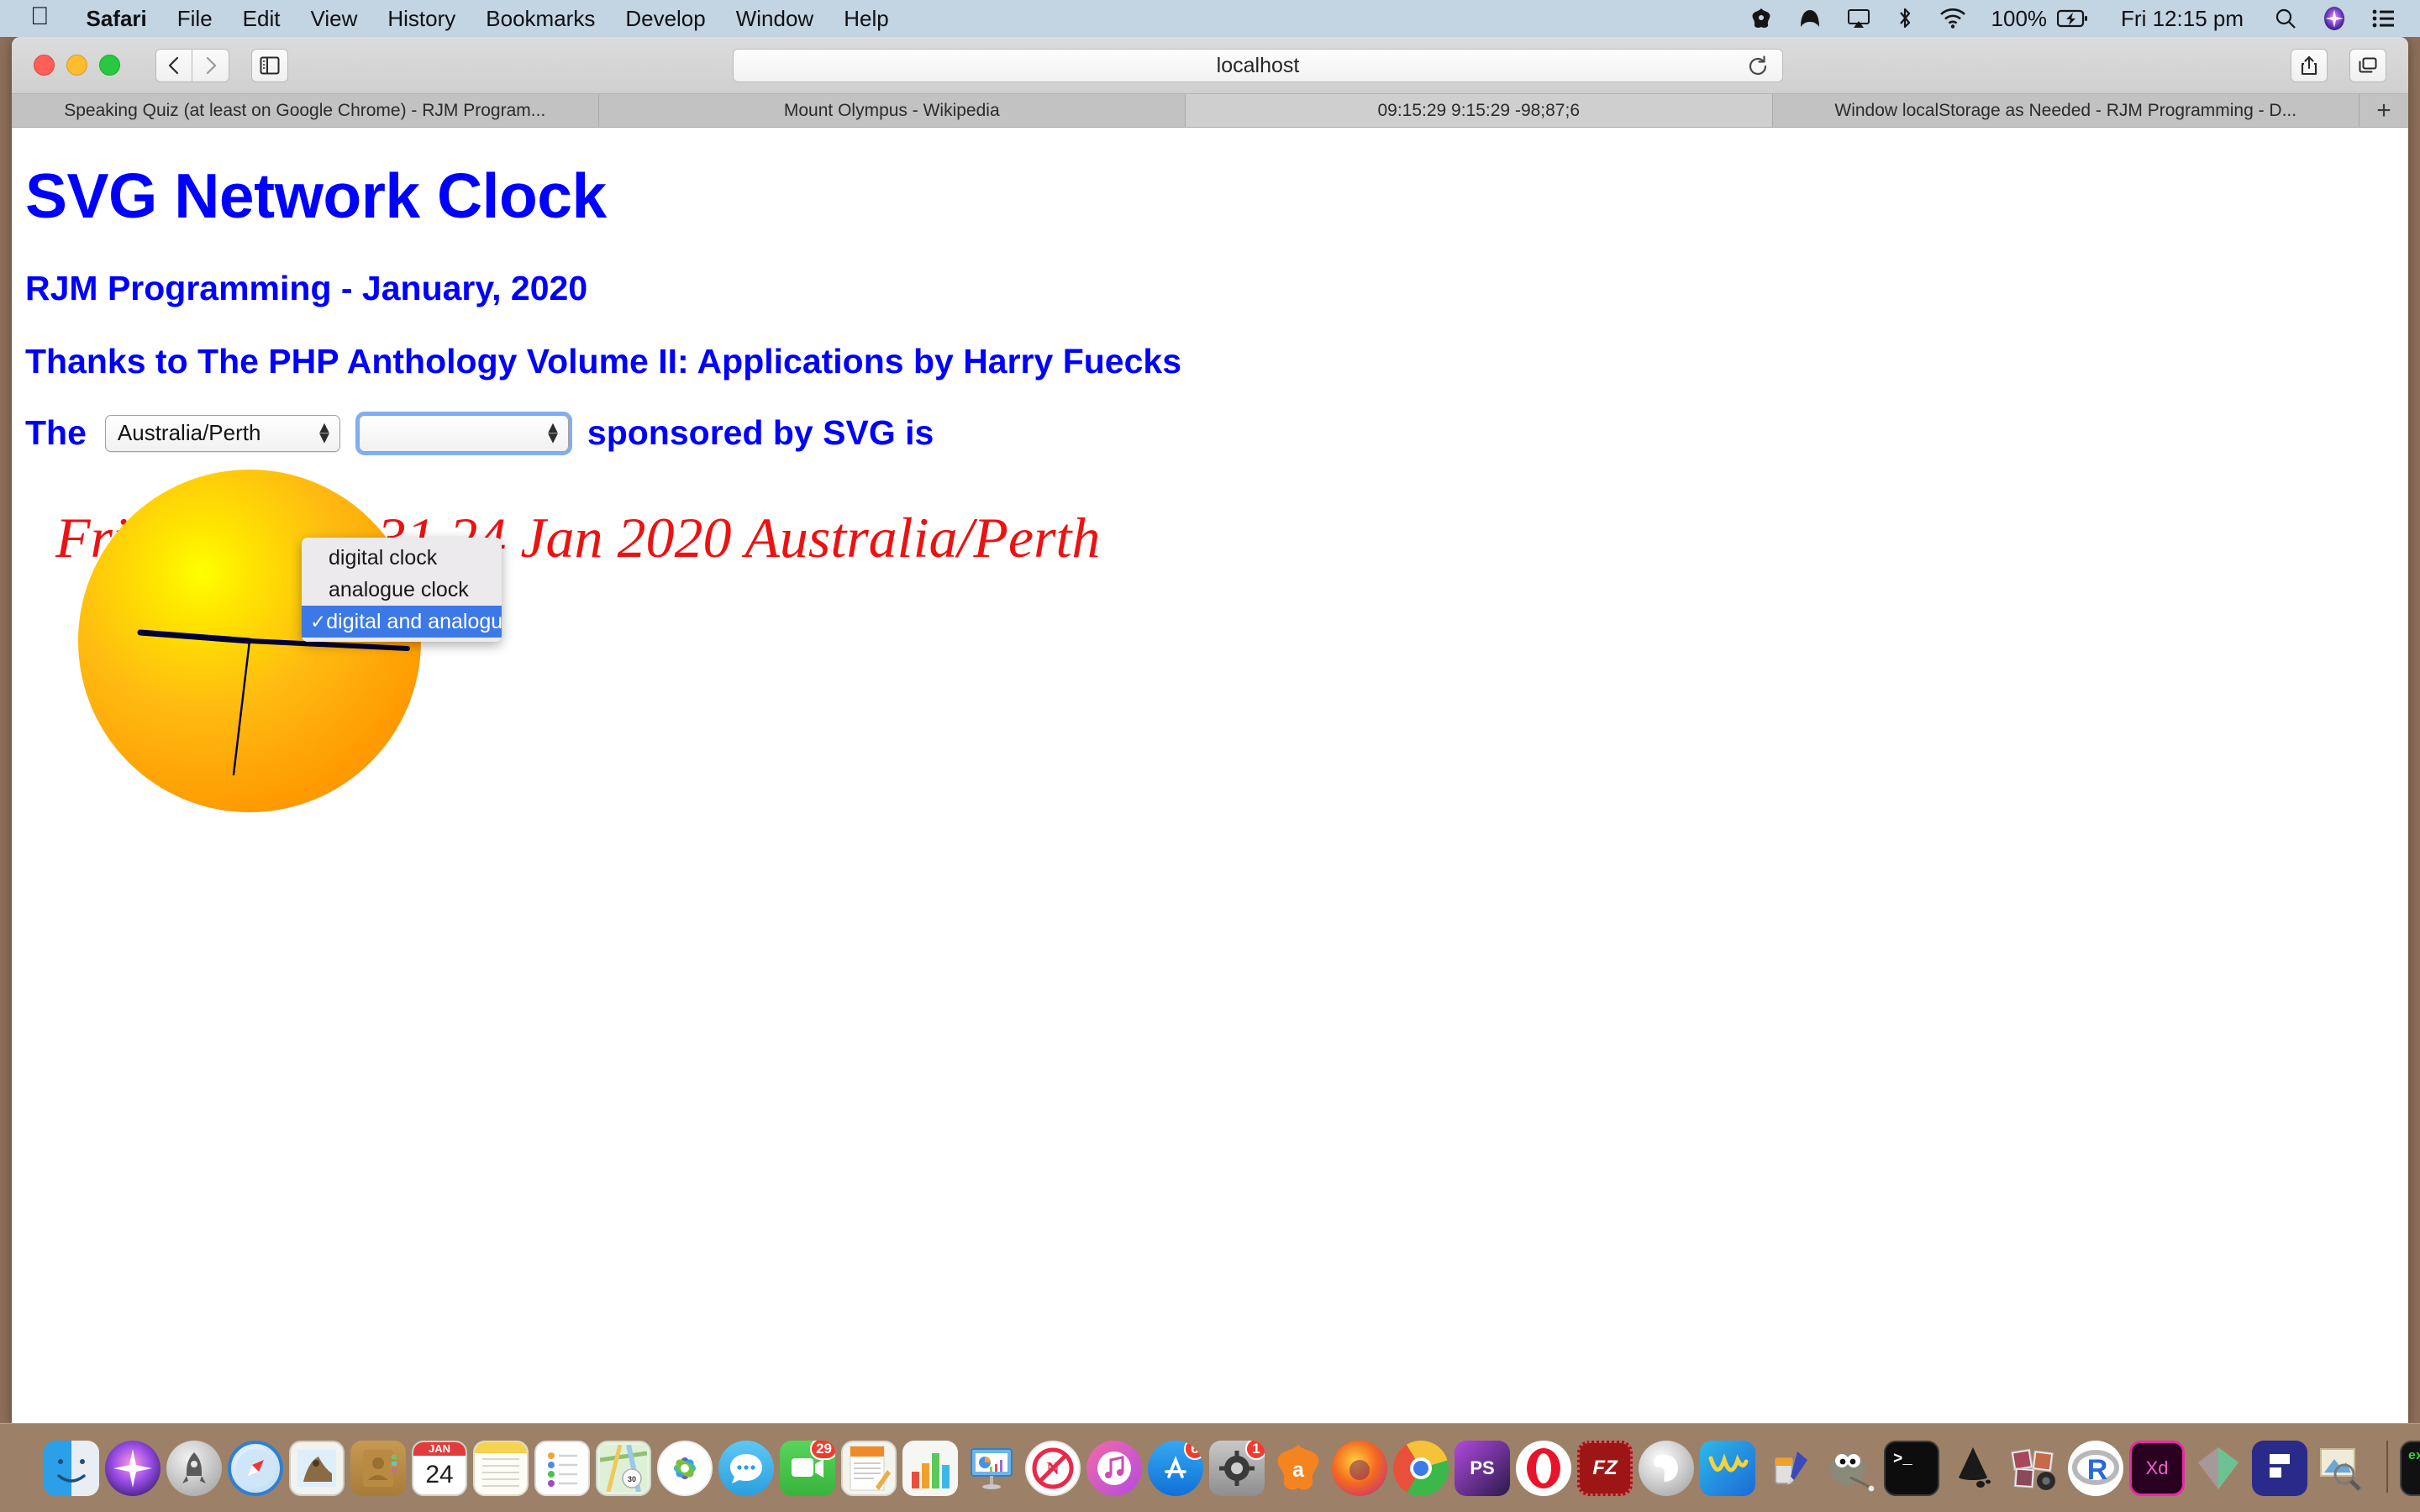  What do you see at coordinates (2367, 65) in the screenshot?
I see `tab-overview-icon` at bounding box center [2367, 65].